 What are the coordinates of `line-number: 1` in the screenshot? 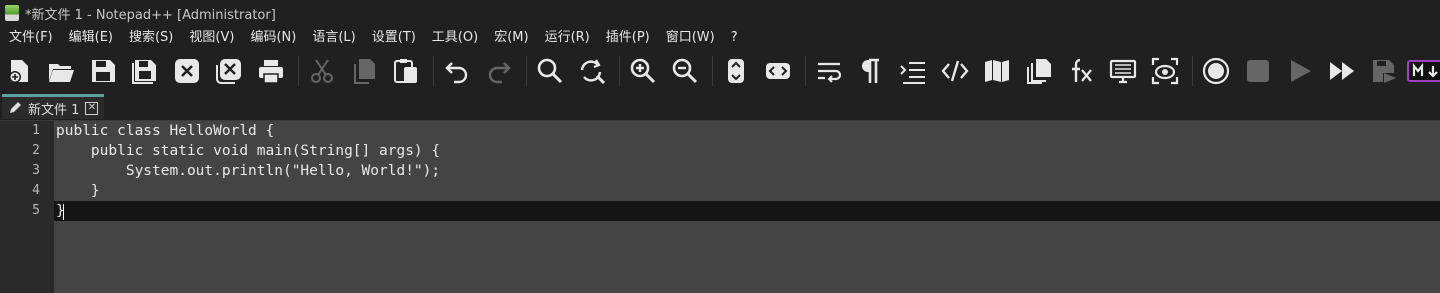 It's located at (36, 130).